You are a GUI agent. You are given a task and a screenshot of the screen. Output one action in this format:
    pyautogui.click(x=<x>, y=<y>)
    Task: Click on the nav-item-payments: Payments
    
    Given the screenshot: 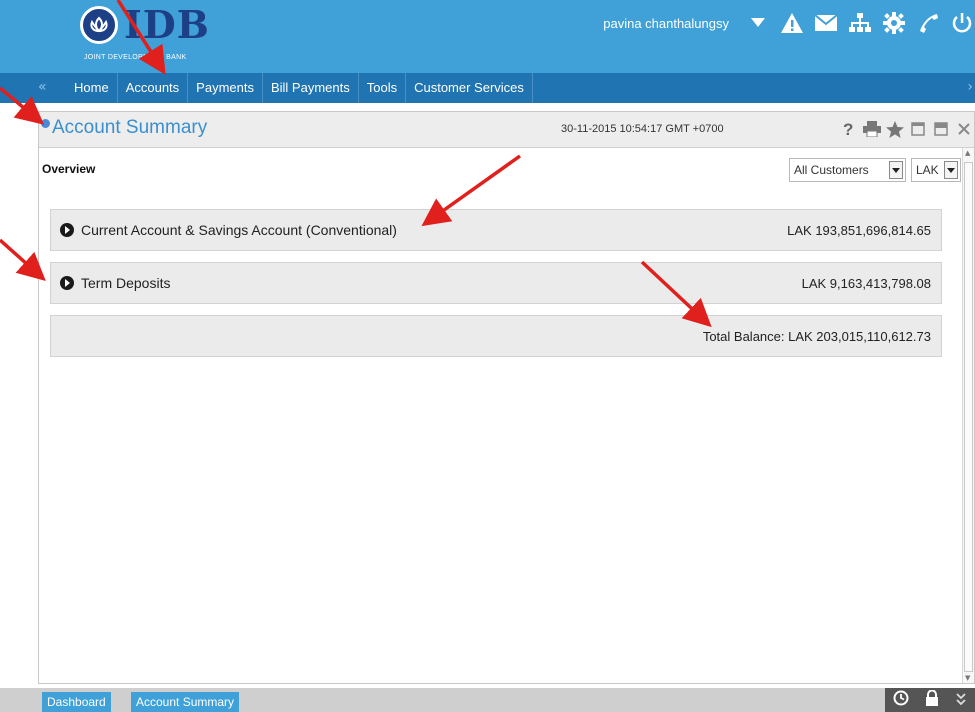 What is the action you would take?
    pyautogui.click(x=225, y=88)
    